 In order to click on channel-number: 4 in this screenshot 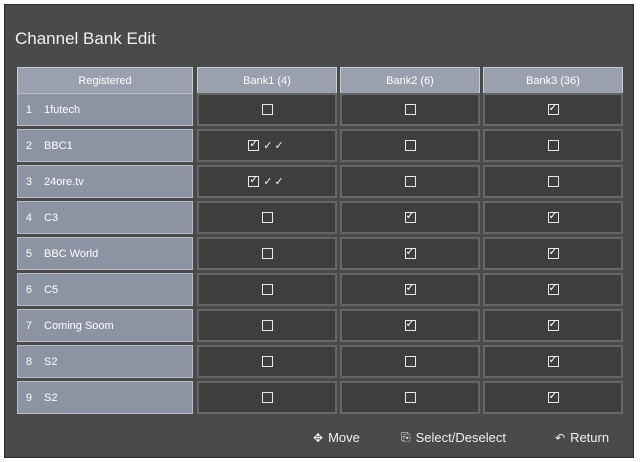, I will do `click(28, 217)`.